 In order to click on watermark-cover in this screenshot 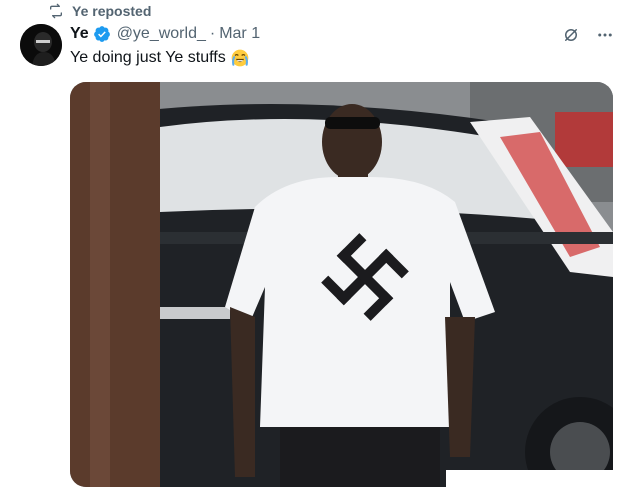, I will do `click(543, 484)`.